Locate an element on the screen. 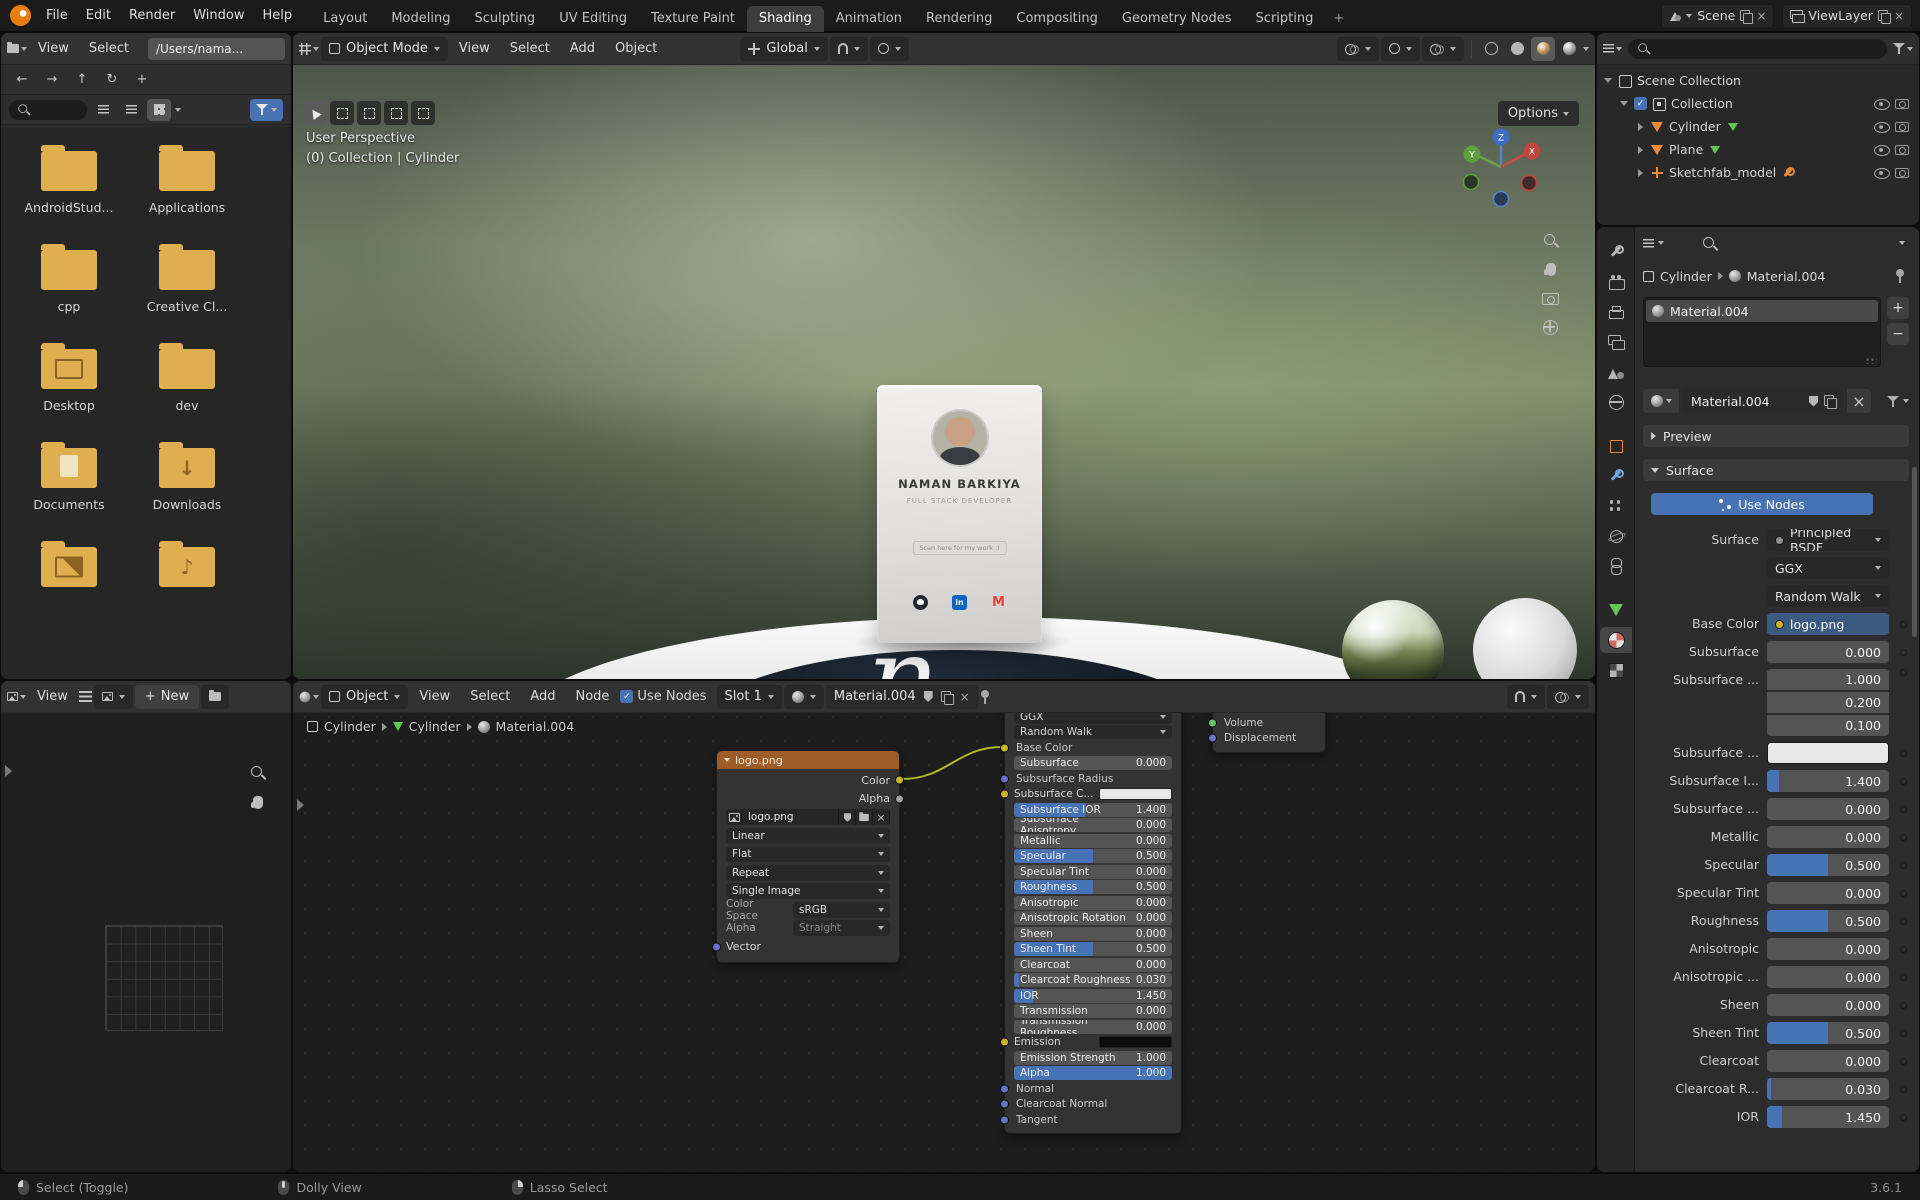 The width and height of the screenshot is (1920, 1200). visibility-dropdown is located at coordinates (1358, 48).